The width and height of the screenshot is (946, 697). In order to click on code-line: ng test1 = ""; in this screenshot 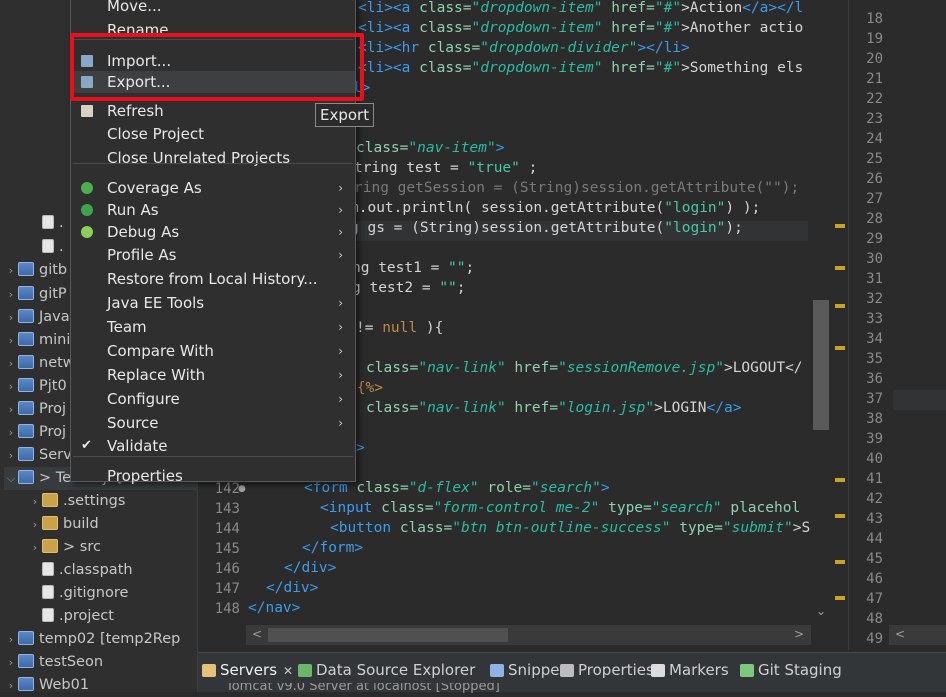, I will do `click(413, 268)`.